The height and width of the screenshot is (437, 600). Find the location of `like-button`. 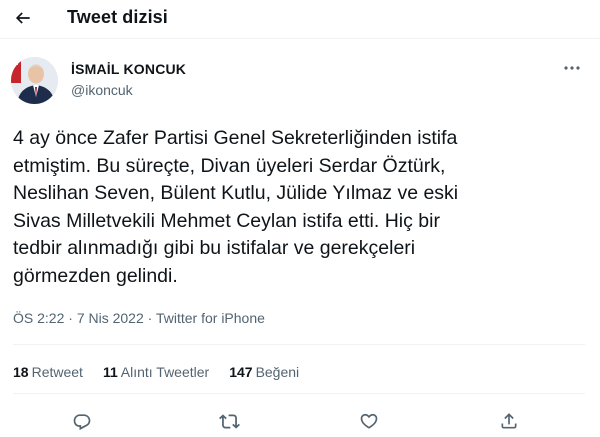

like-button is located at coordinates (369, 421).